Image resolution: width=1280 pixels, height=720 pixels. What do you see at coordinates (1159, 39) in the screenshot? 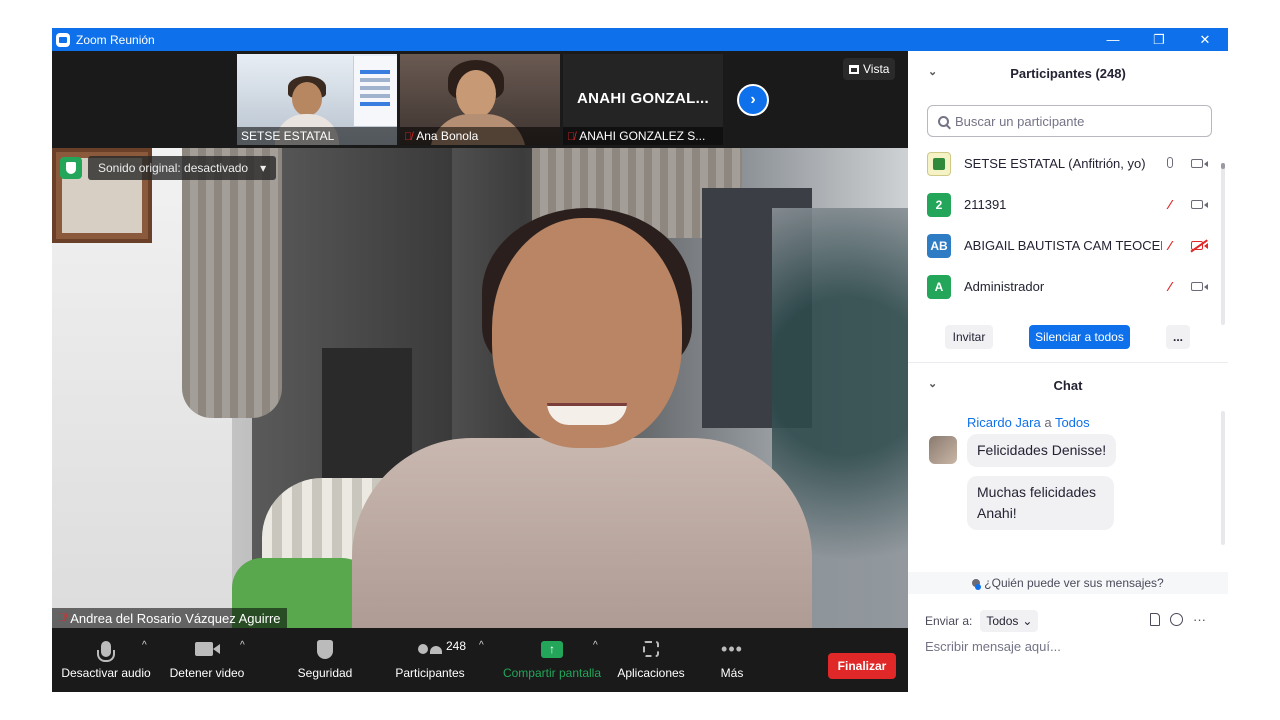
I see `restore-button: ❐` at bounding box center [1159, 39].